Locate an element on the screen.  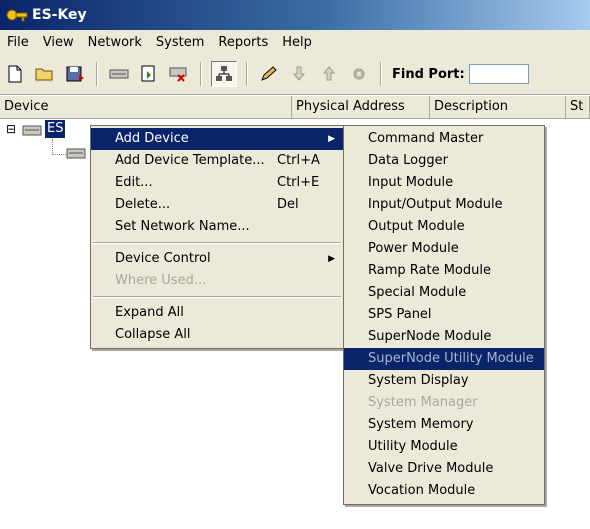
submenu-item-system-manager: System Manager is located at coordinates (444, 403).